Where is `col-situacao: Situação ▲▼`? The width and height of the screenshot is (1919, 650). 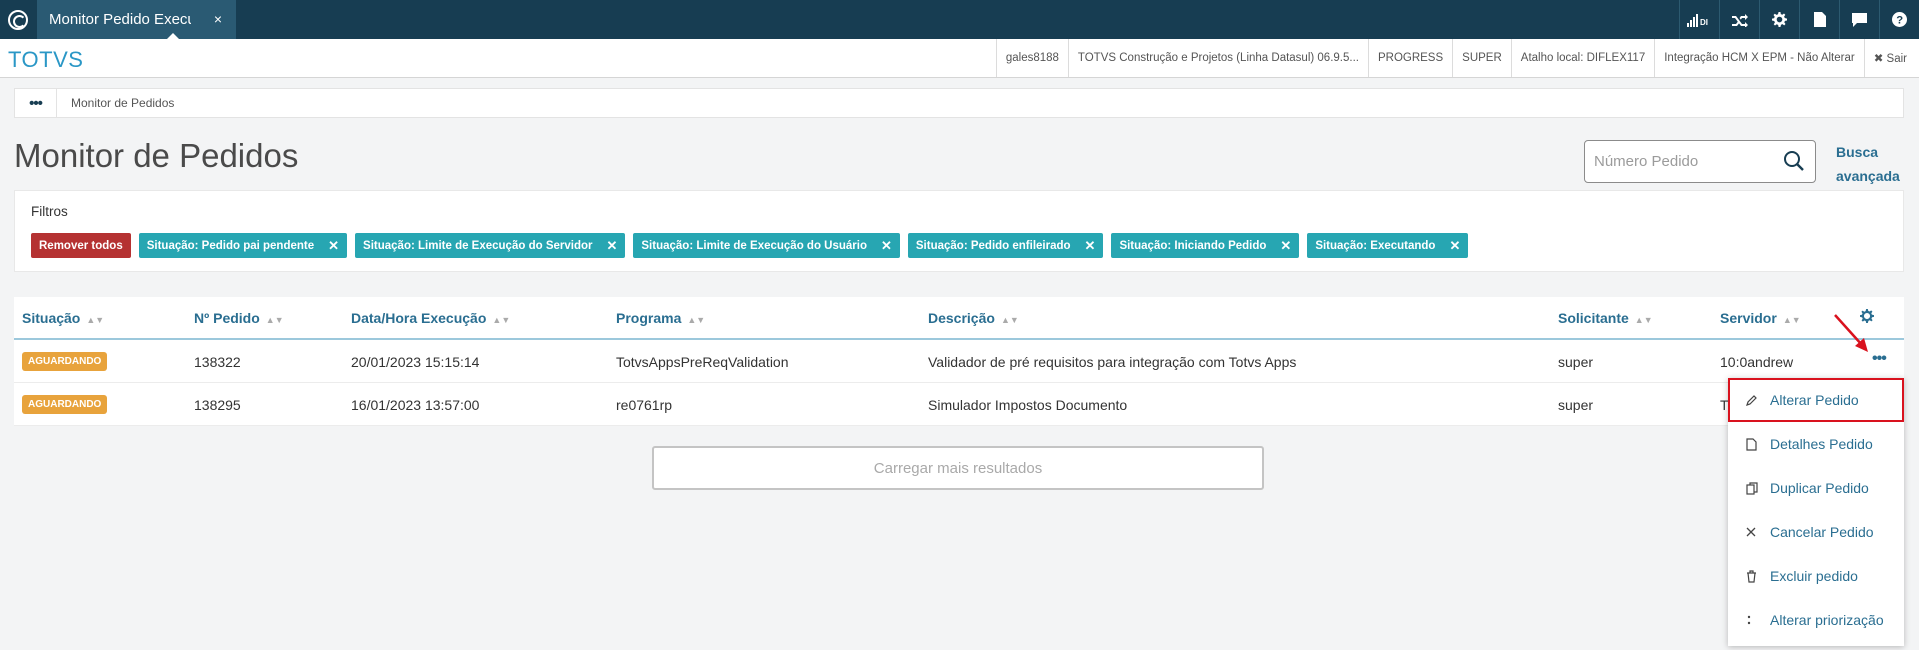
col-situacao: Situação ▲▼ is located at coordinates (63, 318).